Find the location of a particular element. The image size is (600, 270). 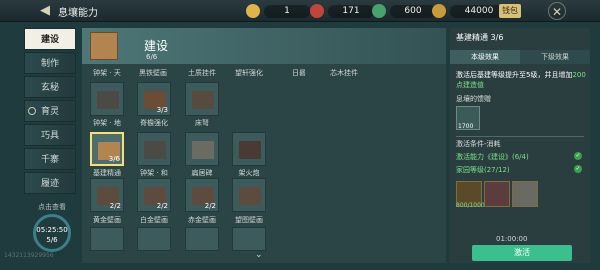

condition-title: 激活条件-消耗 is located at coordinates (478, 144).